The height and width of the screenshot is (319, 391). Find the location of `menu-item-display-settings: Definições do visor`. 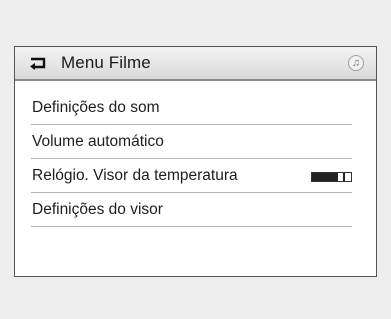

menu-item-display-settings: Definições do visor is located at coordinates (191, 210).